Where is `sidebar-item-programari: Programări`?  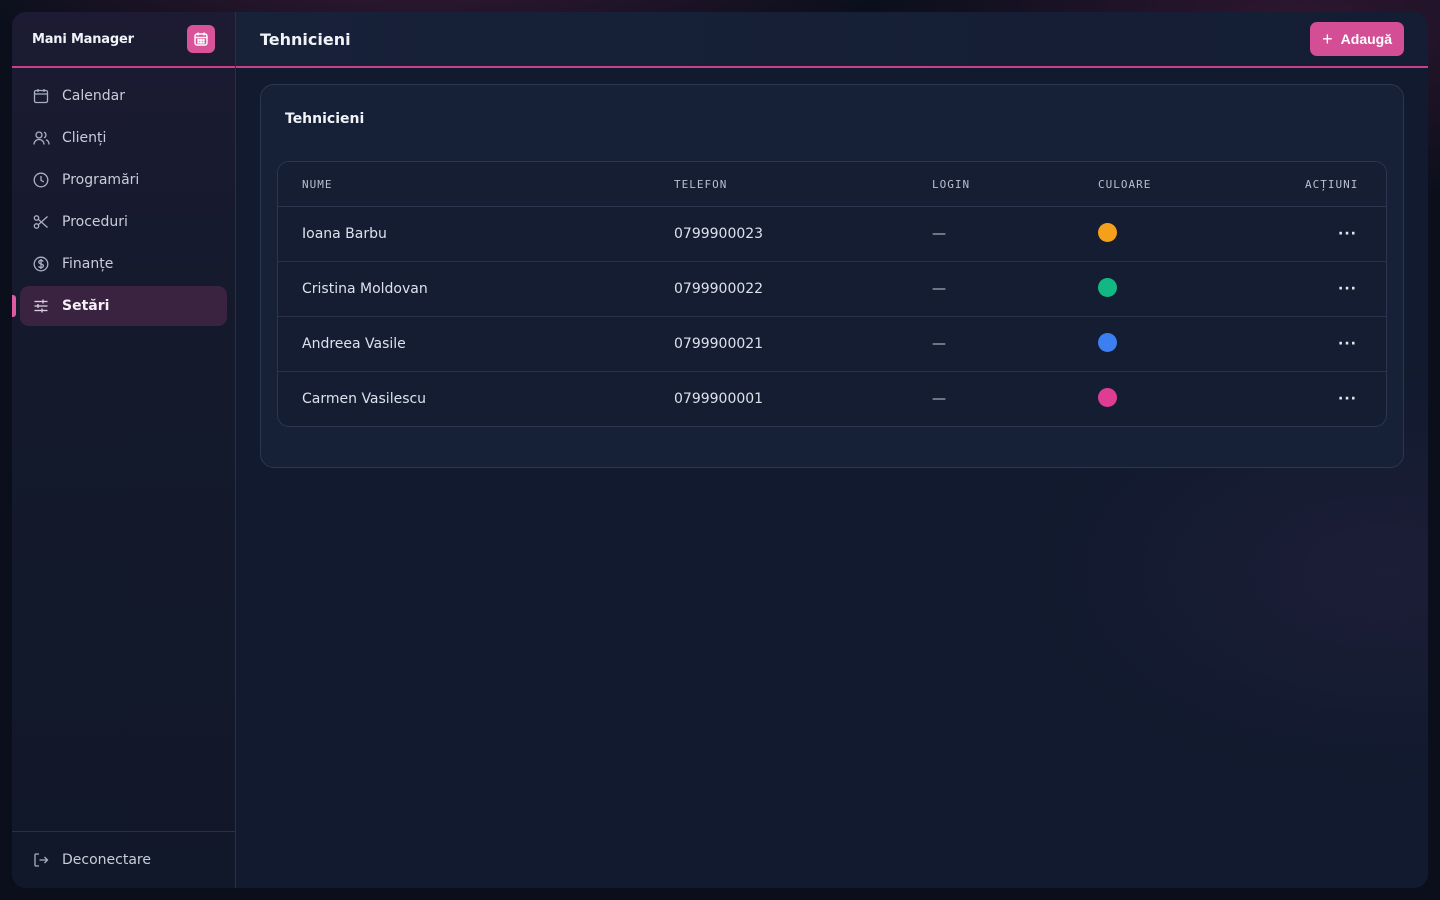 sidebar-item-programari: Programări is located at coordinates (123, 180).